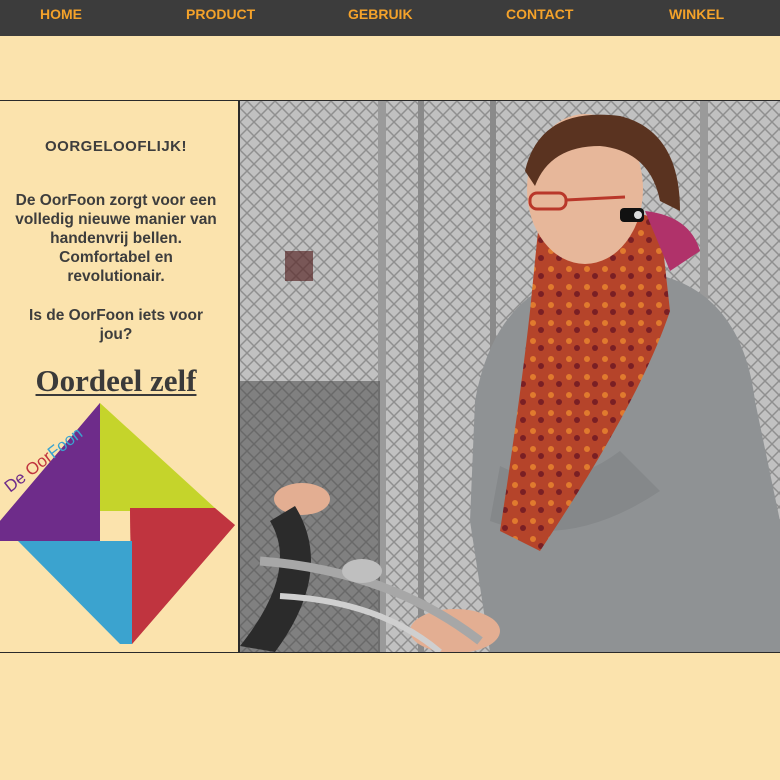 The image size is (780, 780). I want to click on question-text: Is de OorFoon iets voor jou?, so click(116, 325).